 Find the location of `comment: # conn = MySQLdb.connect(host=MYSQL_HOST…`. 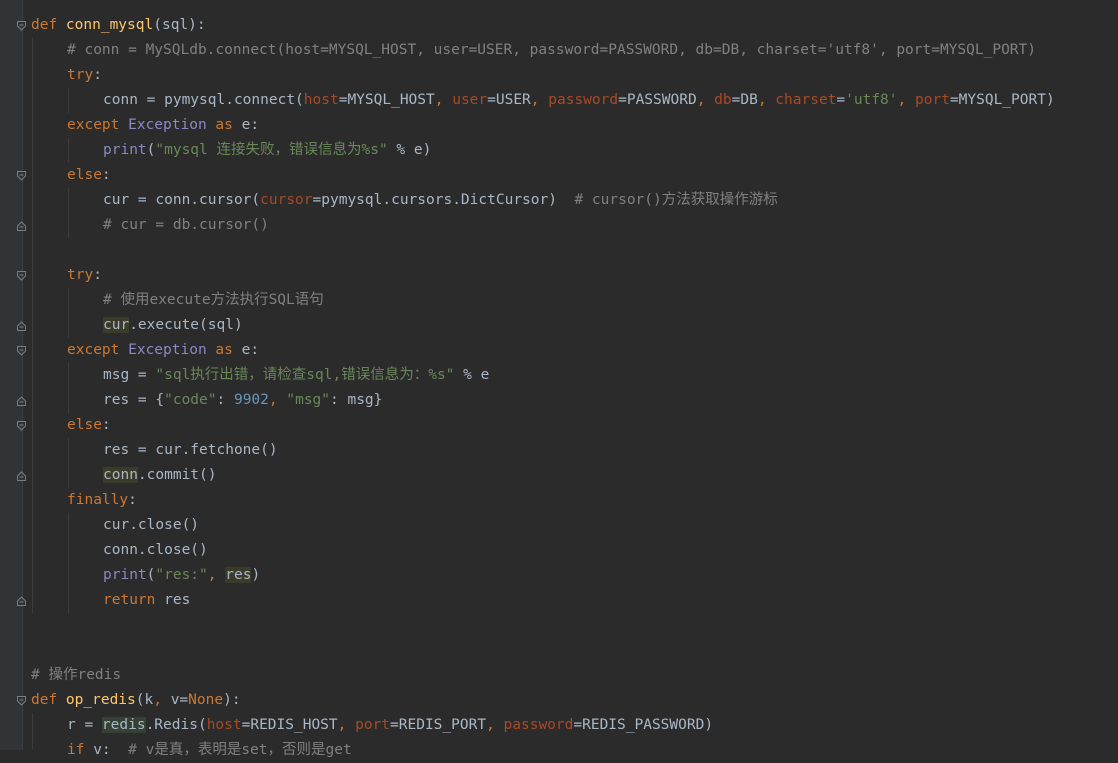

comment: # conn = MySQLdb.connect(host=MYSQL_HOST… is located at coordinates (552, 50).